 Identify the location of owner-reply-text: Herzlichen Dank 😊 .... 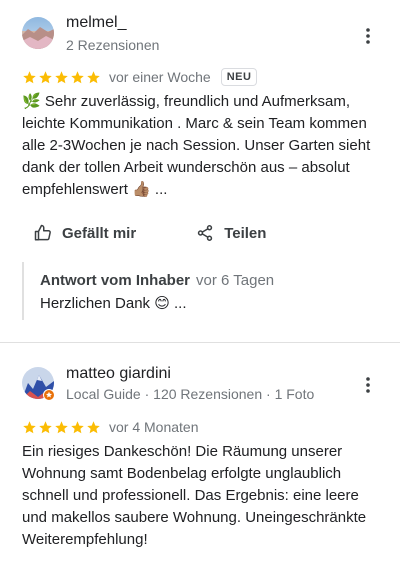
(113, 303).